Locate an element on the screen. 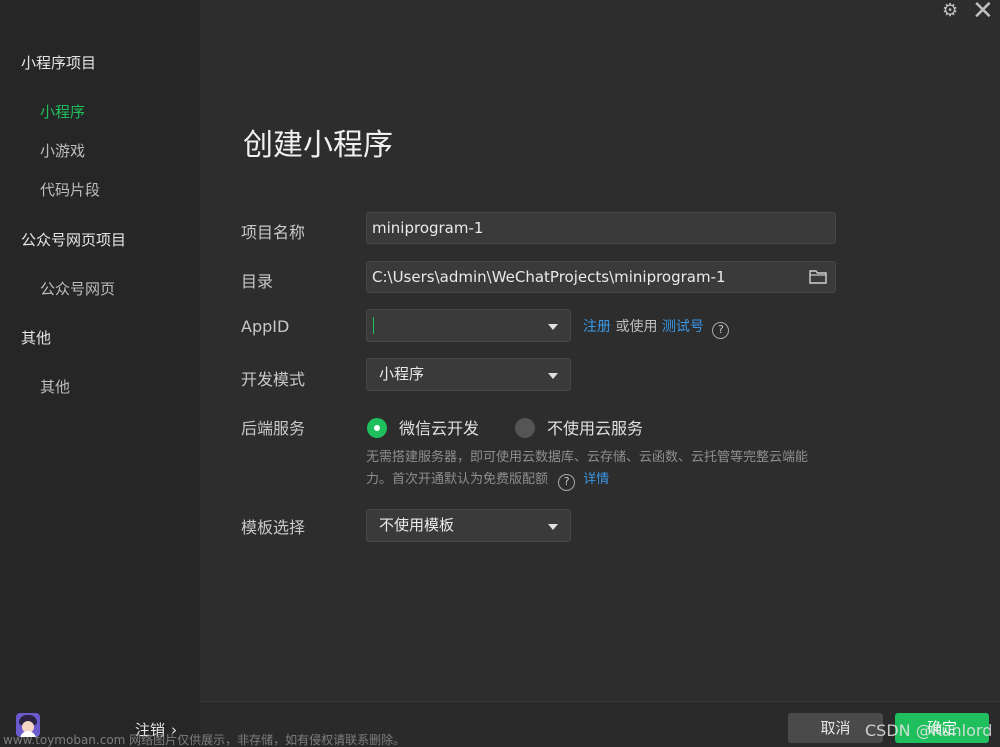  dev-mode-value: 小程序 is located at coordinates (402, 374).